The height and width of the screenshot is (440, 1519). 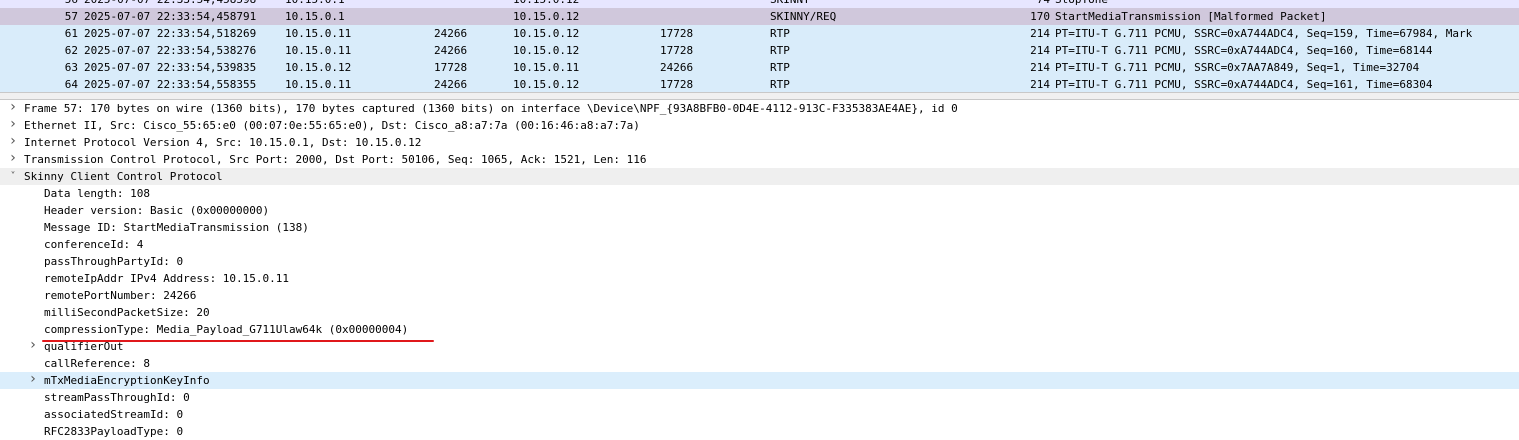 I want to click on packet-time-cell: 2025-07-07 22:33:54,518269, so click(x=170, y=33).